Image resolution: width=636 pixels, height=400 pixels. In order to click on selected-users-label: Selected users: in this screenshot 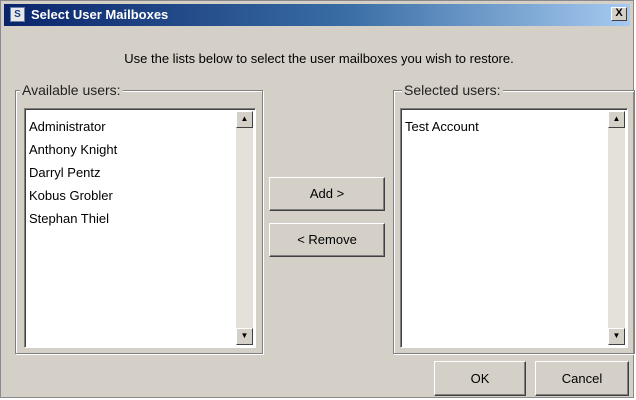, I will do `click(452, 90)`.